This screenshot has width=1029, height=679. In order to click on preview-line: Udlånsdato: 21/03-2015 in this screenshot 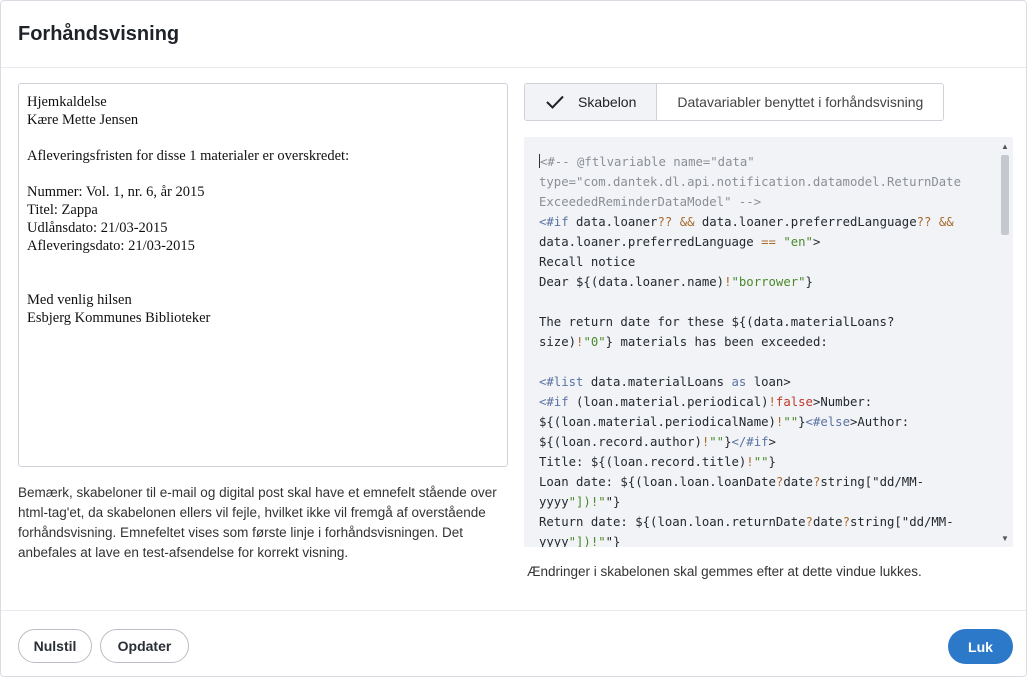, I will do `click(97, 228)`.